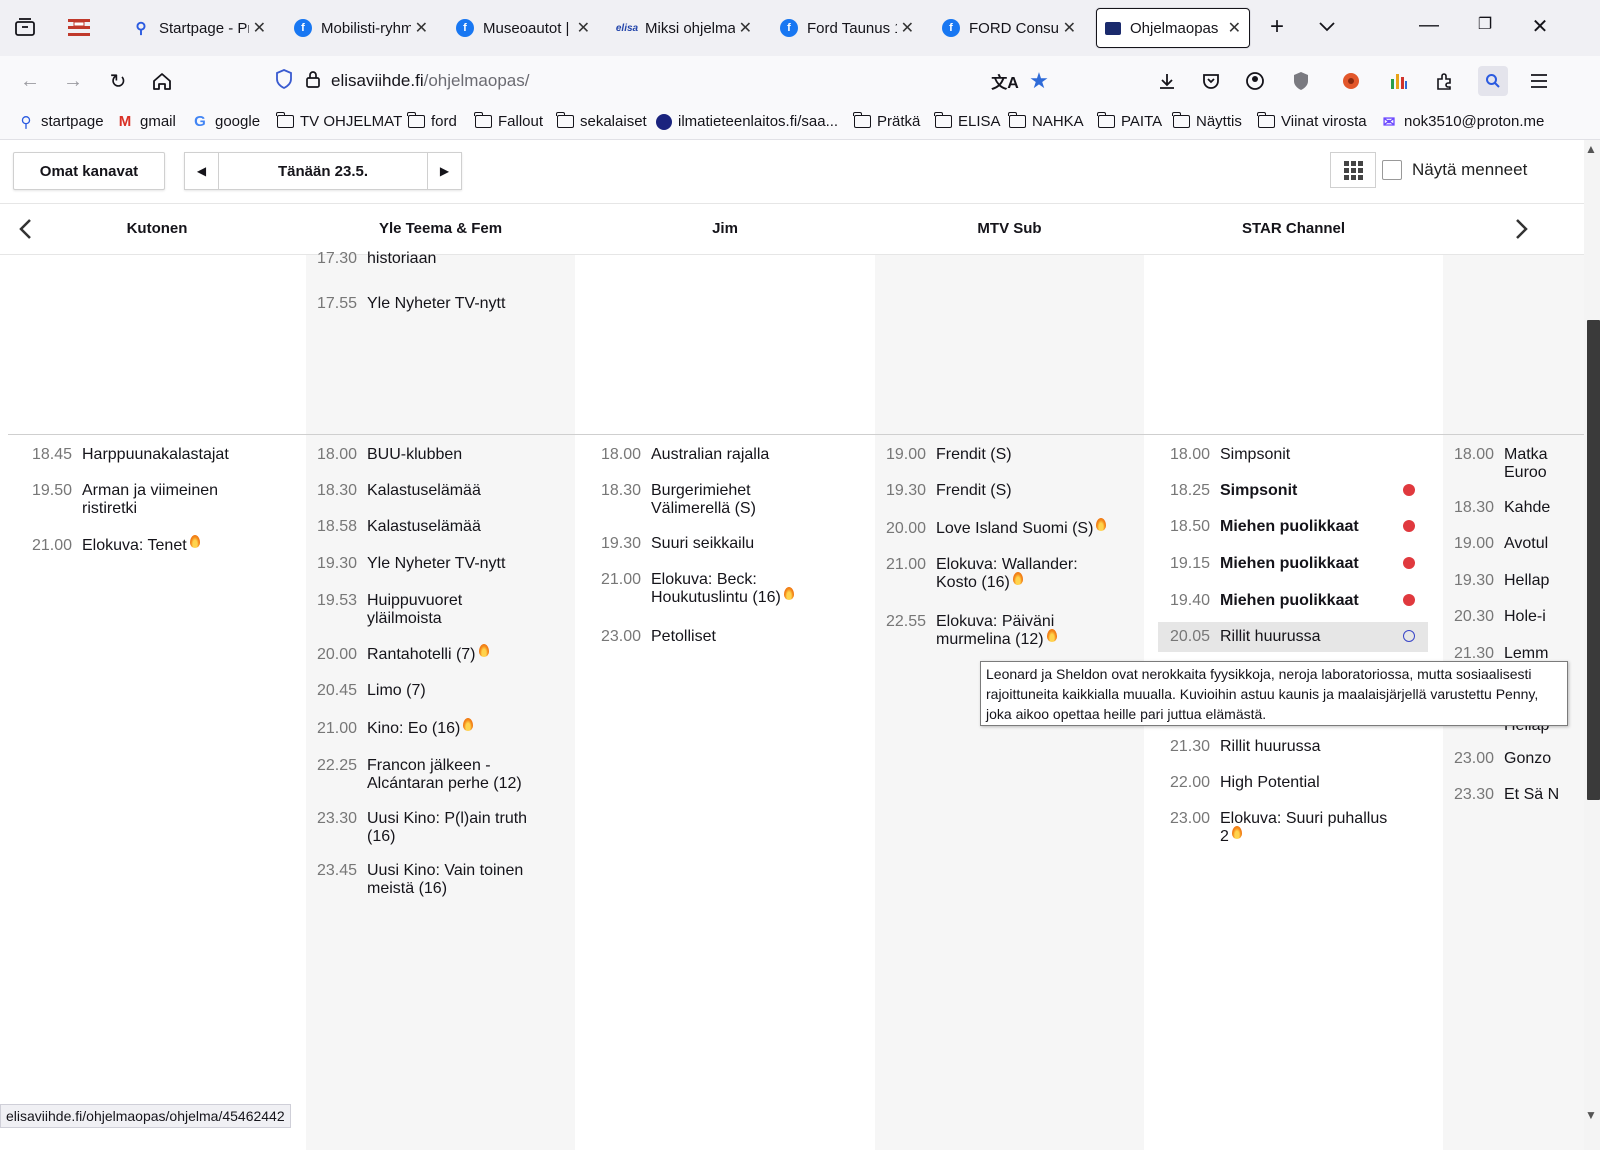 This screenshot has width=1600, height=1150. I want to click on tracking-protection-icon, so click(284, 81).